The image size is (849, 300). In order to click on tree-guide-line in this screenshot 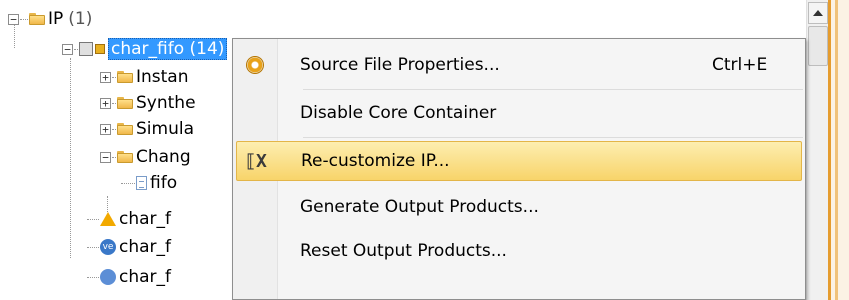, I will do `click(70, 158)`.